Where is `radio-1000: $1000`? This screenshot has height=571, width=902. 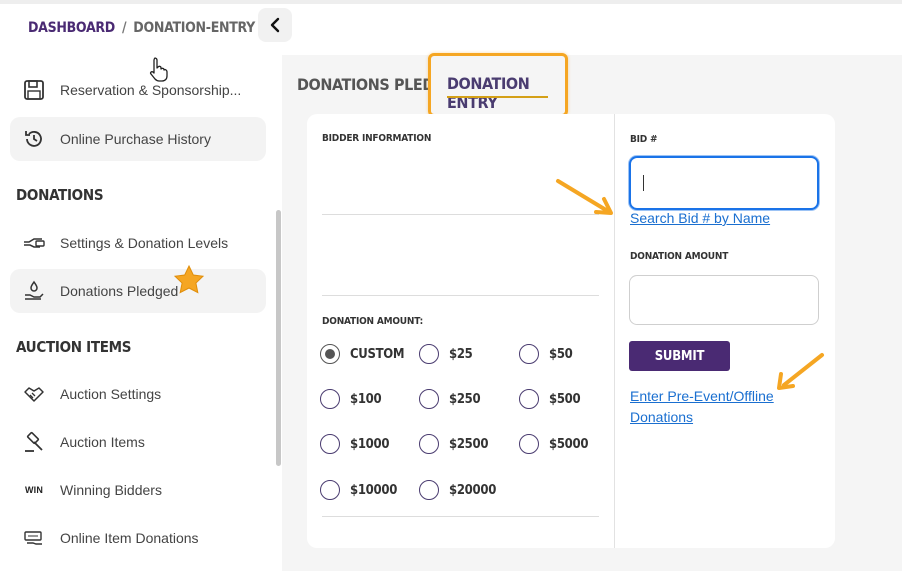 radio-1000: $1000 is located at coordinates (355, 444).